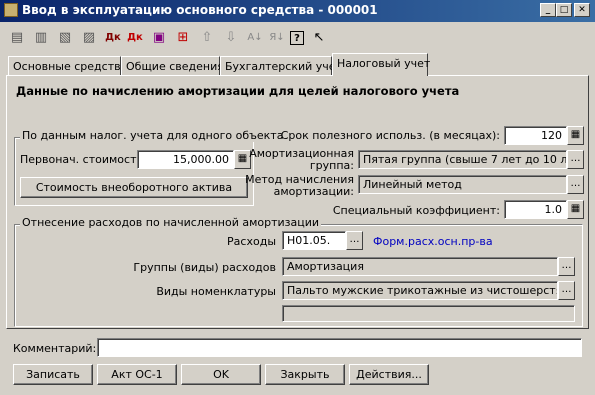 The width and height of the screenshot is (595, 395). What do you see at coordinates (575, 135) in the screenshot?
I see `useful-life-calculator-icon: ▦` at bounding box center [575, 135].